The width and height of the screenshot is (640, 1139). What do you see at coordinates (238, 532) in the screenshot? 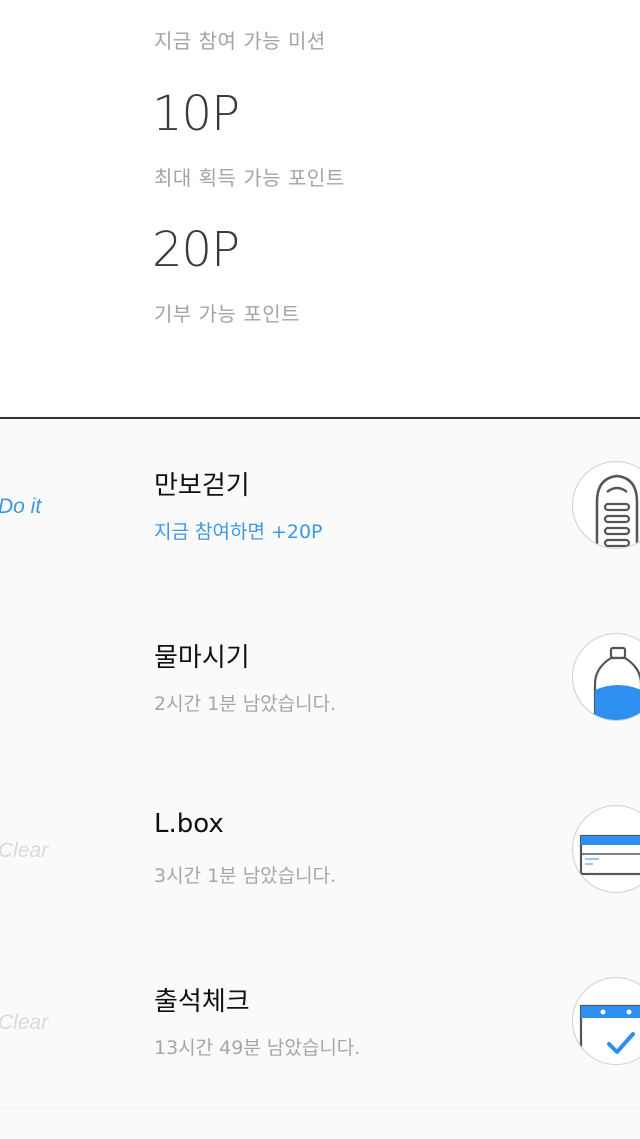
I see `mission-subtitle: 지금 참여하면 +20P` at bounding box center [238, 532].